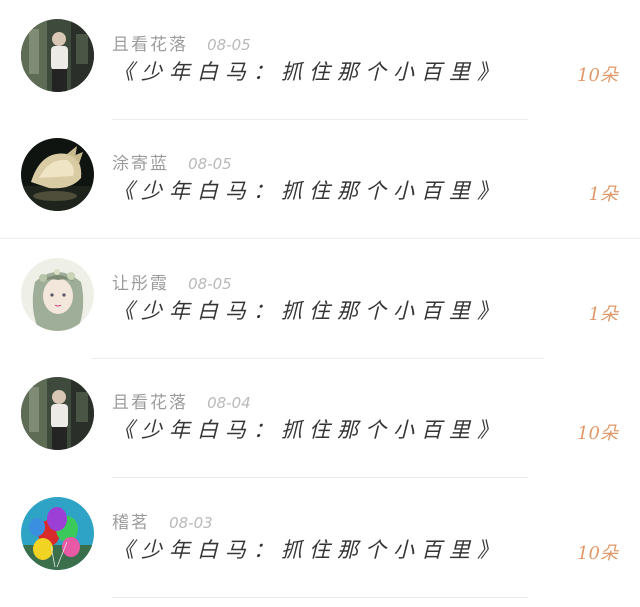 The width and height of the screenshot is (640, 607). I want to click on entry-meta: 且看花落 08-05, so click(181, 42).